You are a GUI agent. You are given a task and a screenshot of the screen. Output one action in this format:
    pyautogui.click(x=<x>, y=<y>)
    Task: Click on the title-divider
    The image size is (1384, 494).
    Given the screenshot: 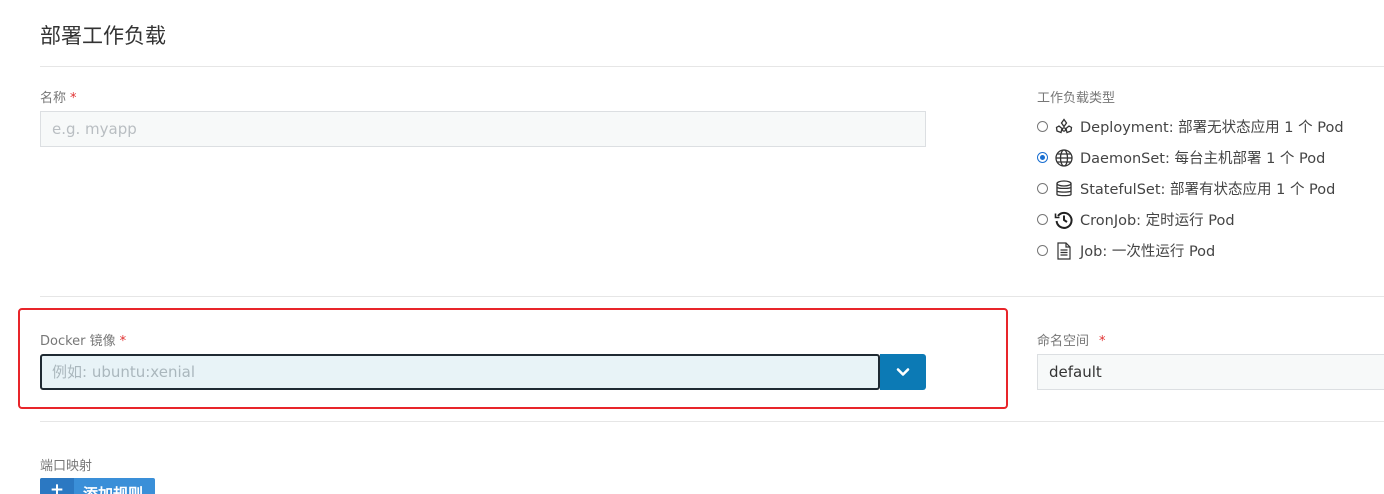 What is the action you would take?
    pyautogui.click(x=712, y=66)
    